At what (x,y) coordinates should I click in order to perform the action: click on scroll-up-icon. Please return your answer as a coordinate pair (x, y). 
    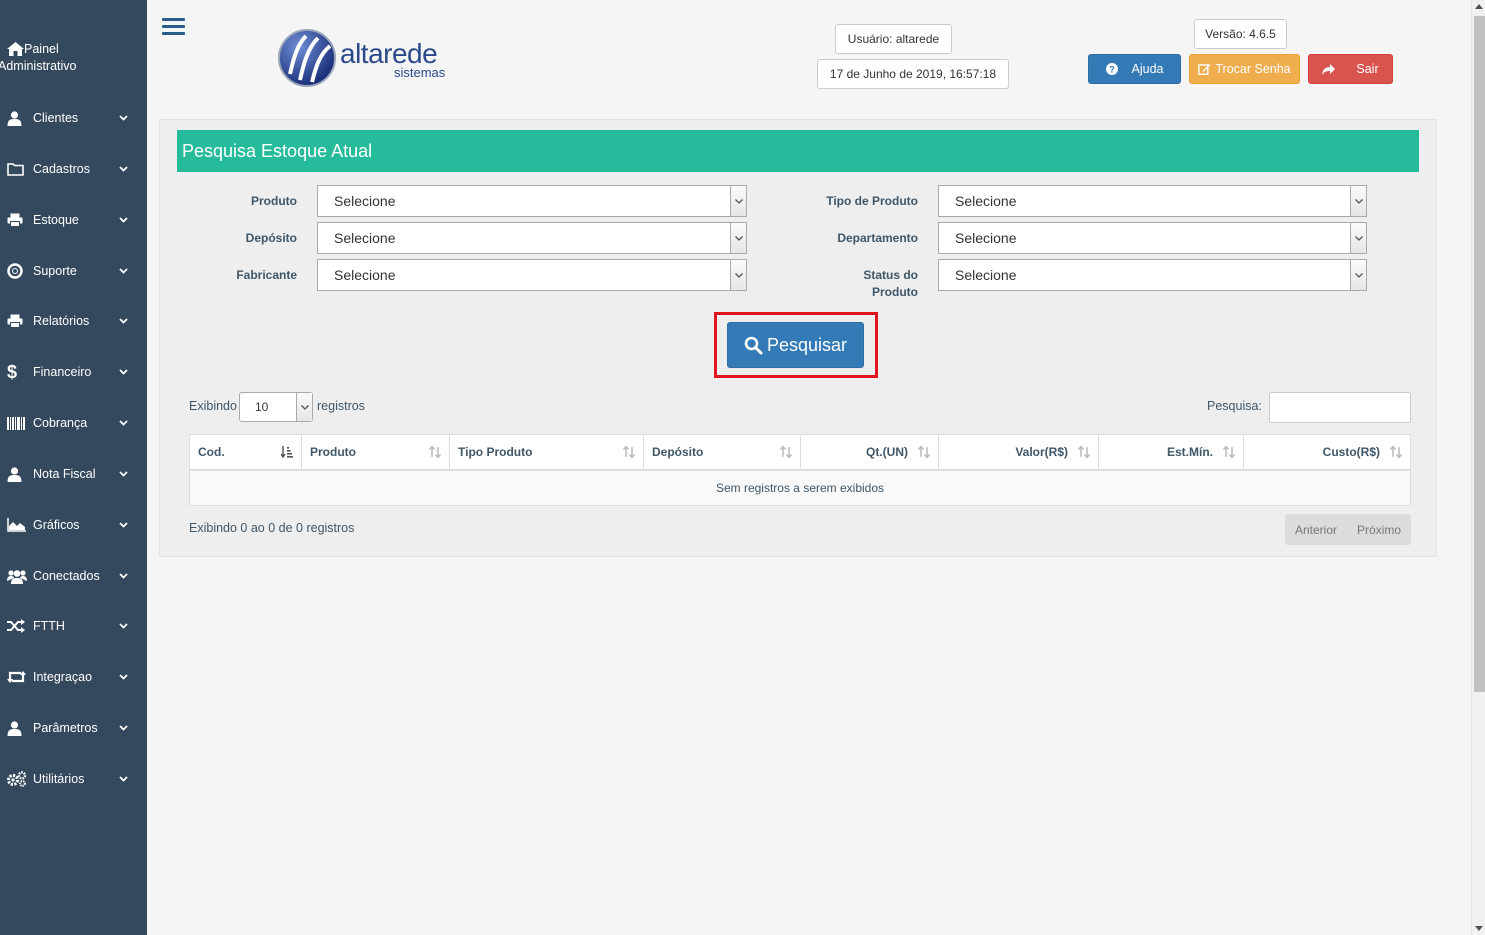
    Looking at the image, I should click on (1479, 6).